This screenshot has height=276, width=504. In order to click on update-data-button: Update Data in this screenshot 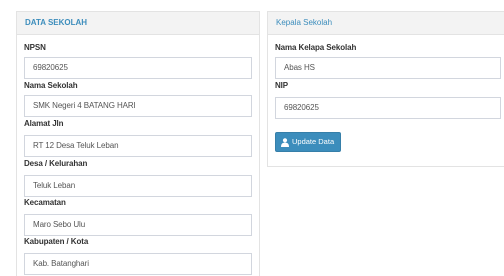, I will do `click(308, 142)`.